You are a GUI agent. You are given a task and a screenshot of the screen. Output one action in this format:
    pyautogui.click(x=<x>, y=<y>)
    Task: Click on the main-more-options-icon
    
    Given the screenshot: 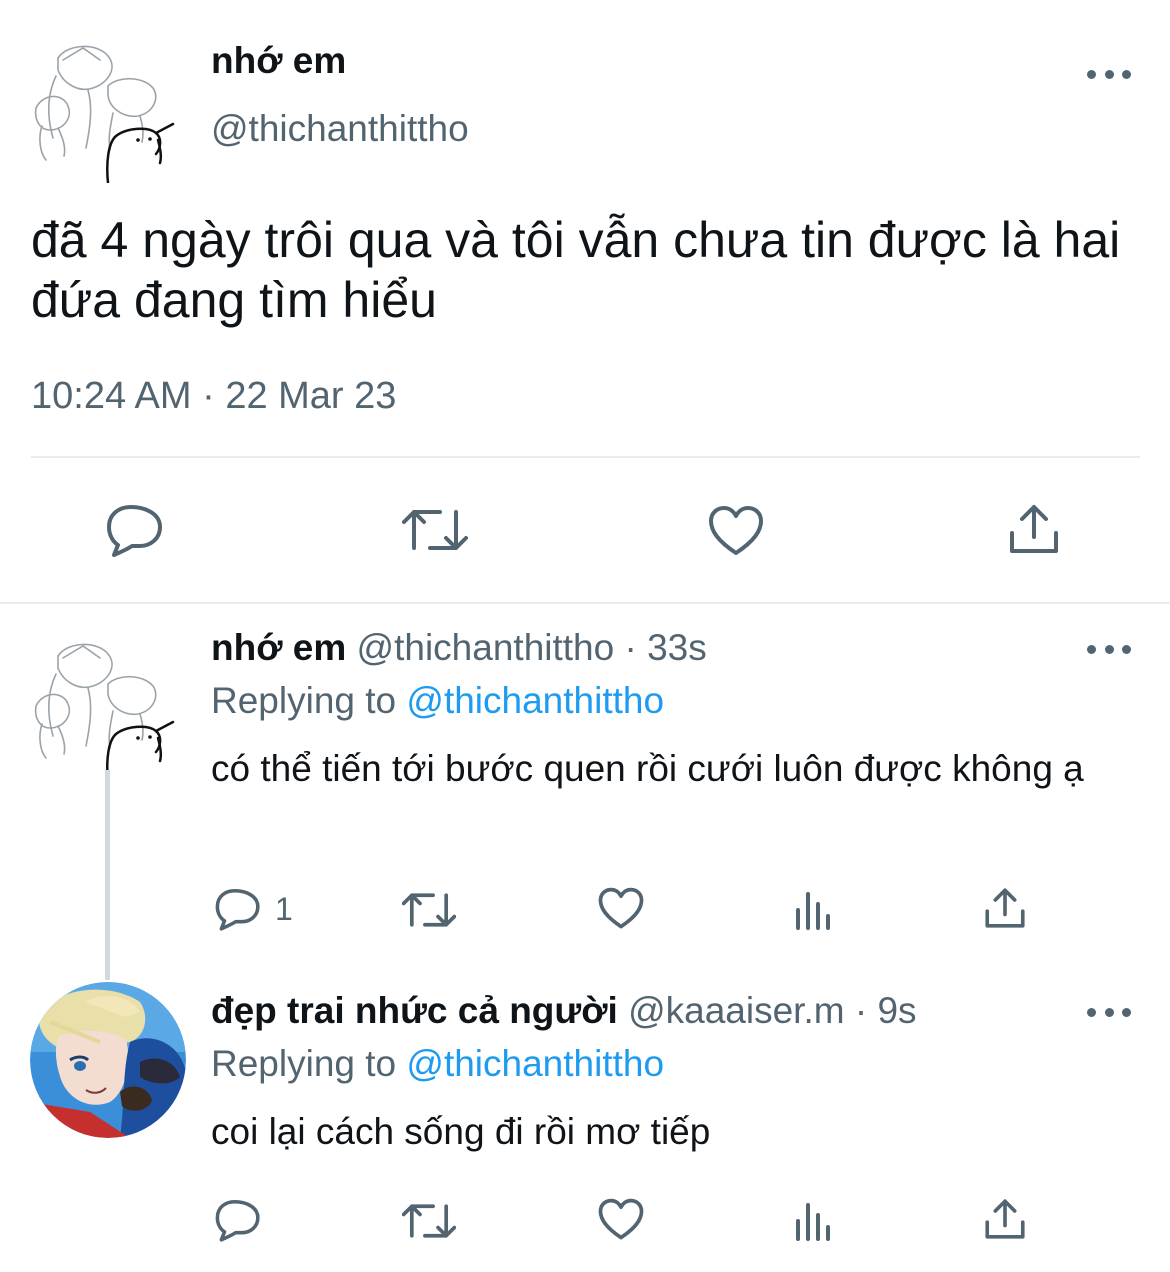 What is the action you would take?
    pyautogui.click(x=1109, y=74)
    